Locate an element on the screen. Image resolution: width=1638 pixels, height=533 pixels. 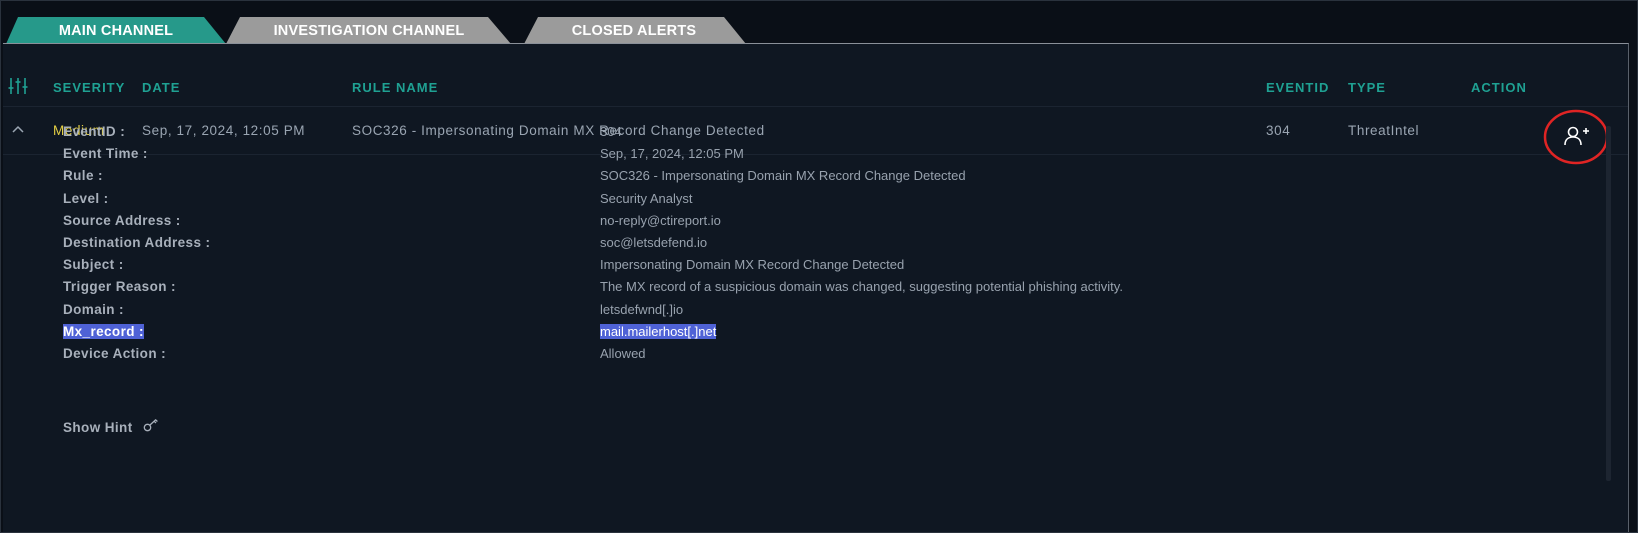
detail-label: Trigger Reason : is located at coordinates (119, 287).